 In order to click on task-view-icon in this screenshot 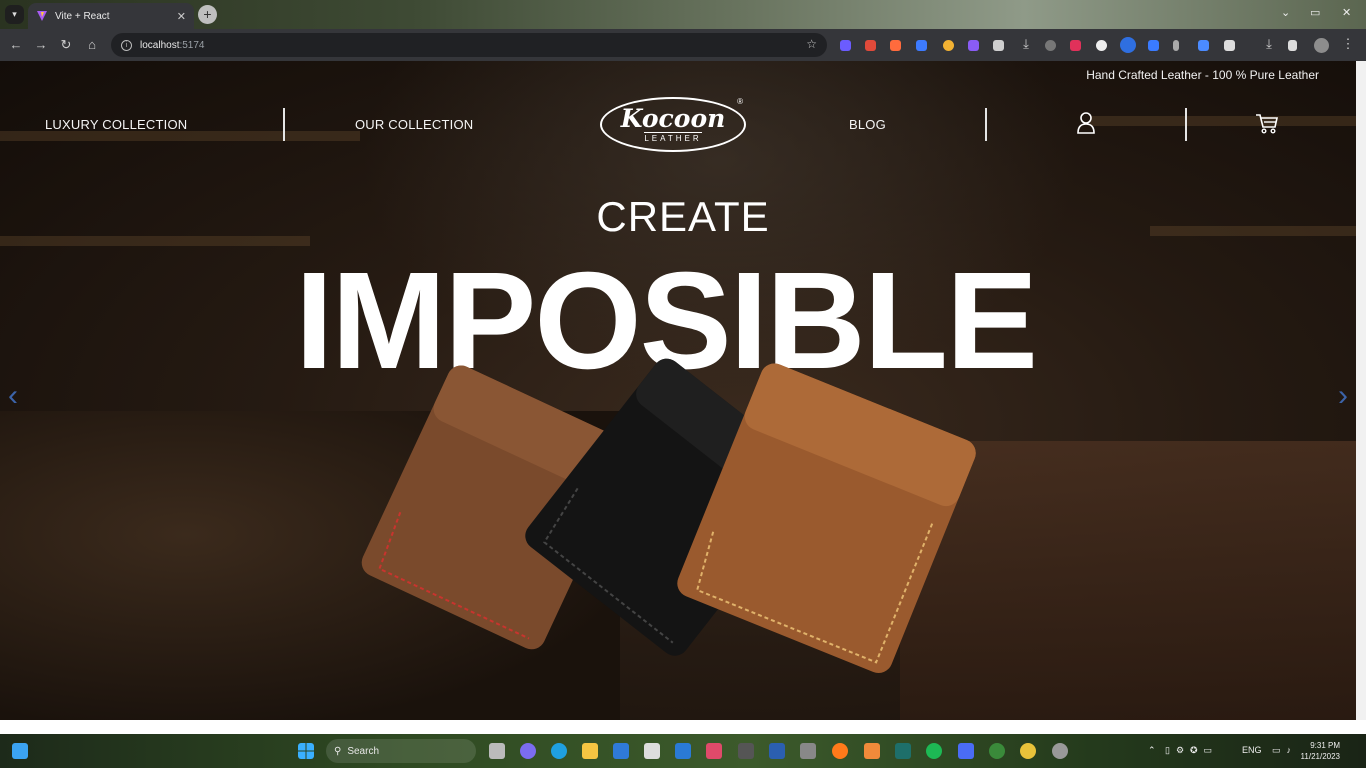, I will do `click(497, 751)`.